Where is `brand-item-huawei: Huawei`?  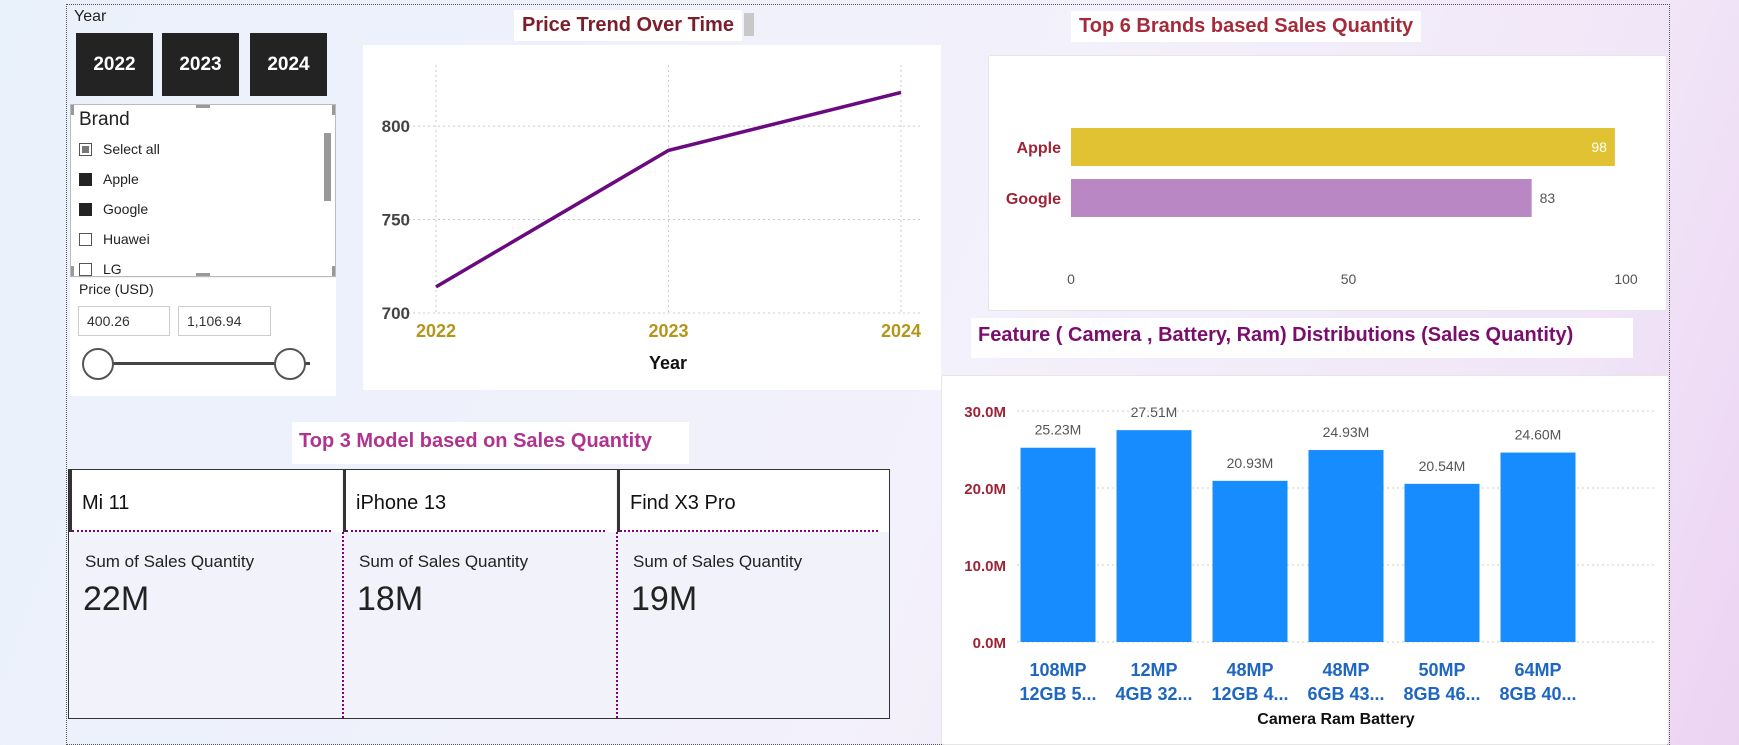 brand-item-huawei: Huawei is located at coordinates (114, 239).